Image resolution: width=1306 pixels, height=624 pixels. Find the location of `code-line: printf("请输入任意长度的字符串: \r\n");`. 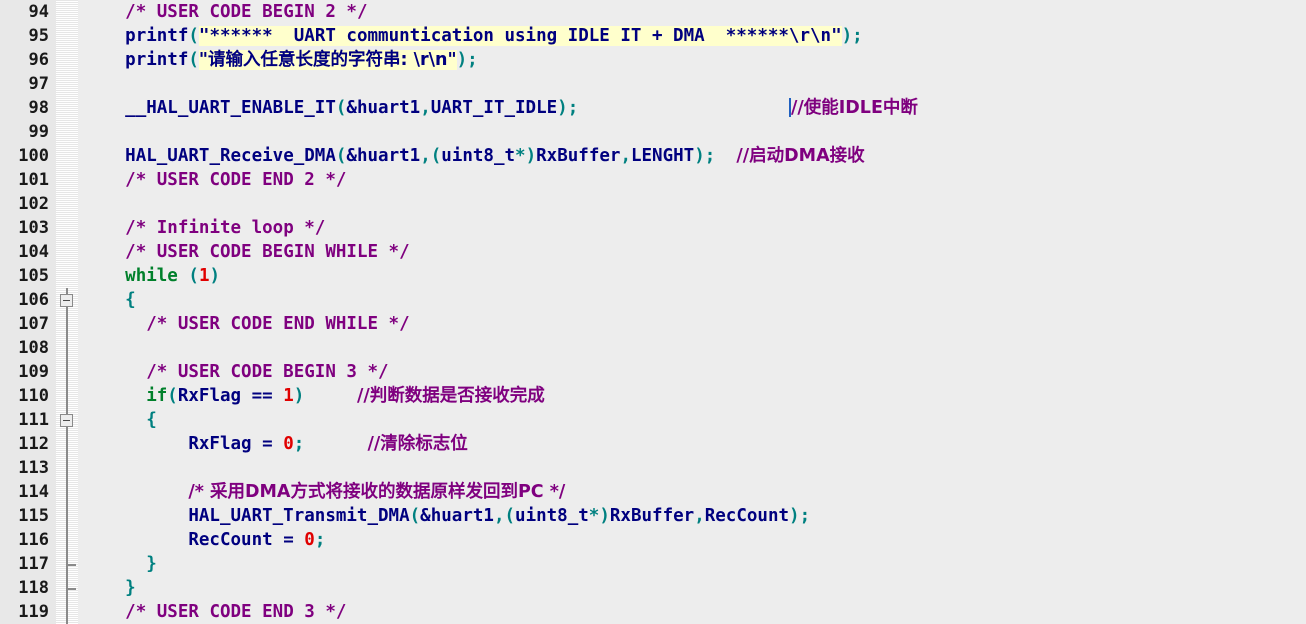

code-line: printf("请输入任意长度的字符串: \r\n"); is located at coordinates (694, 60).